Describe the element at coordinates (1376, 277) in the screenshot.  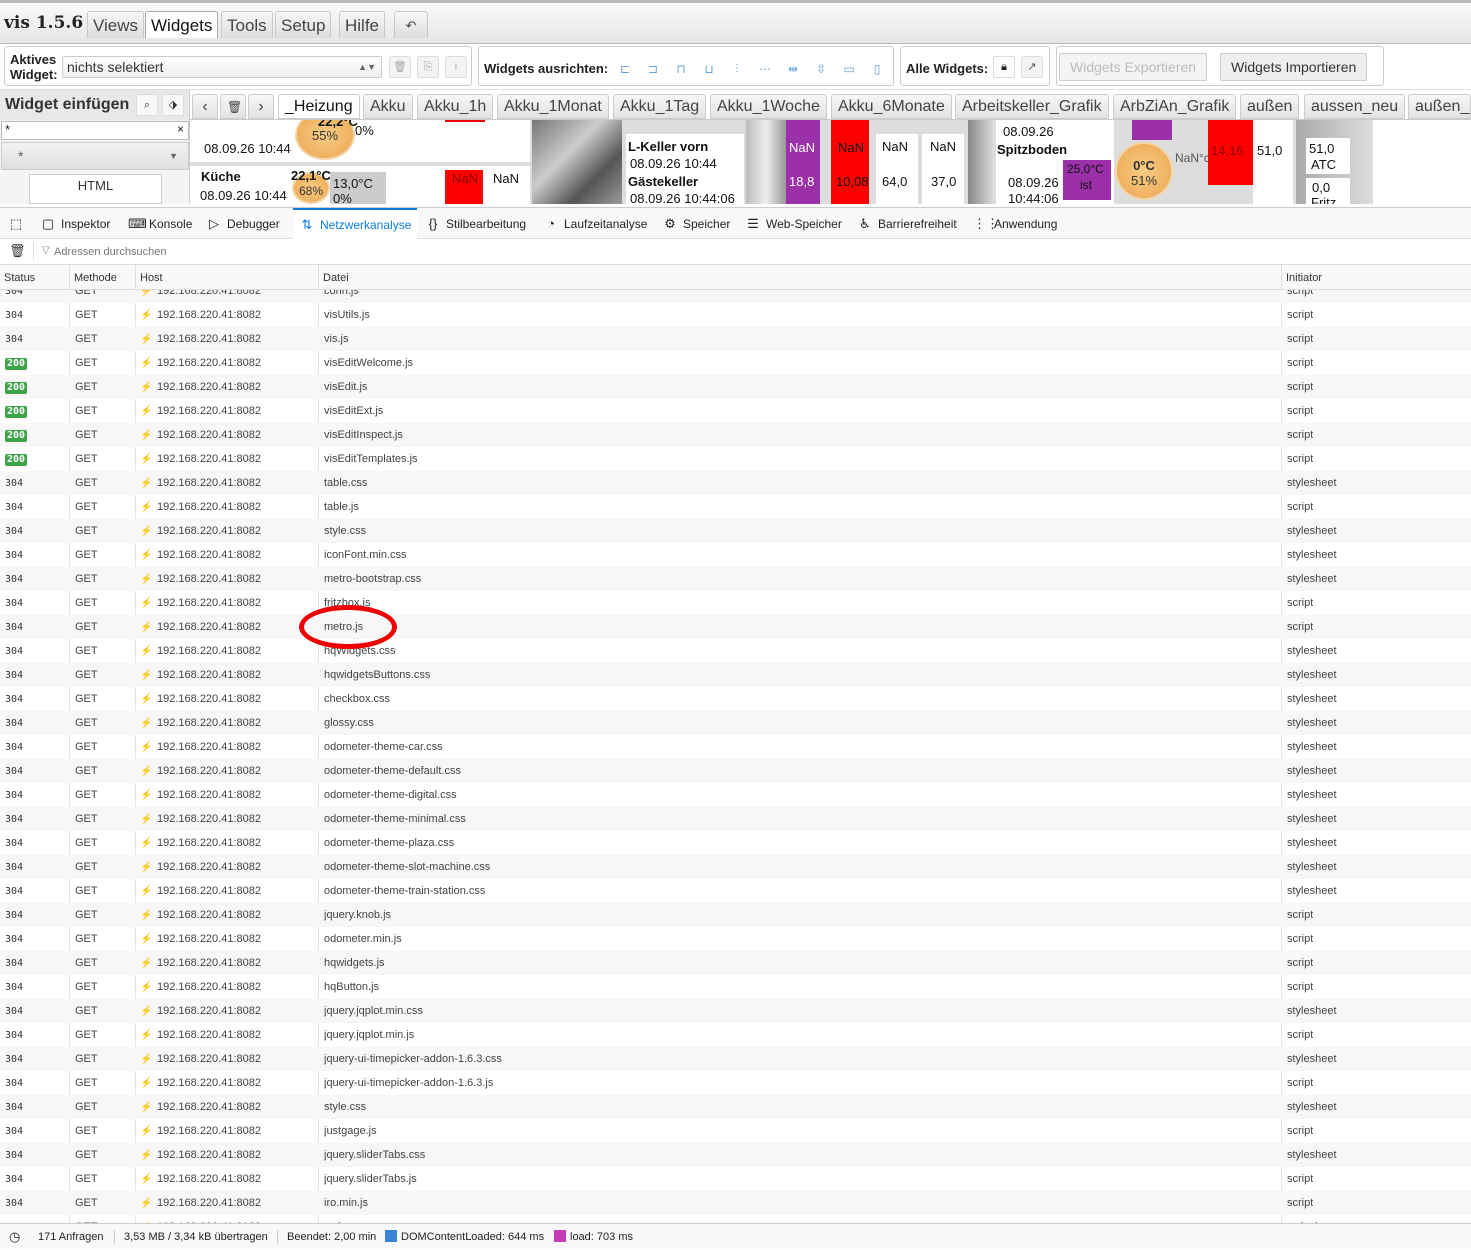
I see `column-header-initiator: Initiator` at that location.